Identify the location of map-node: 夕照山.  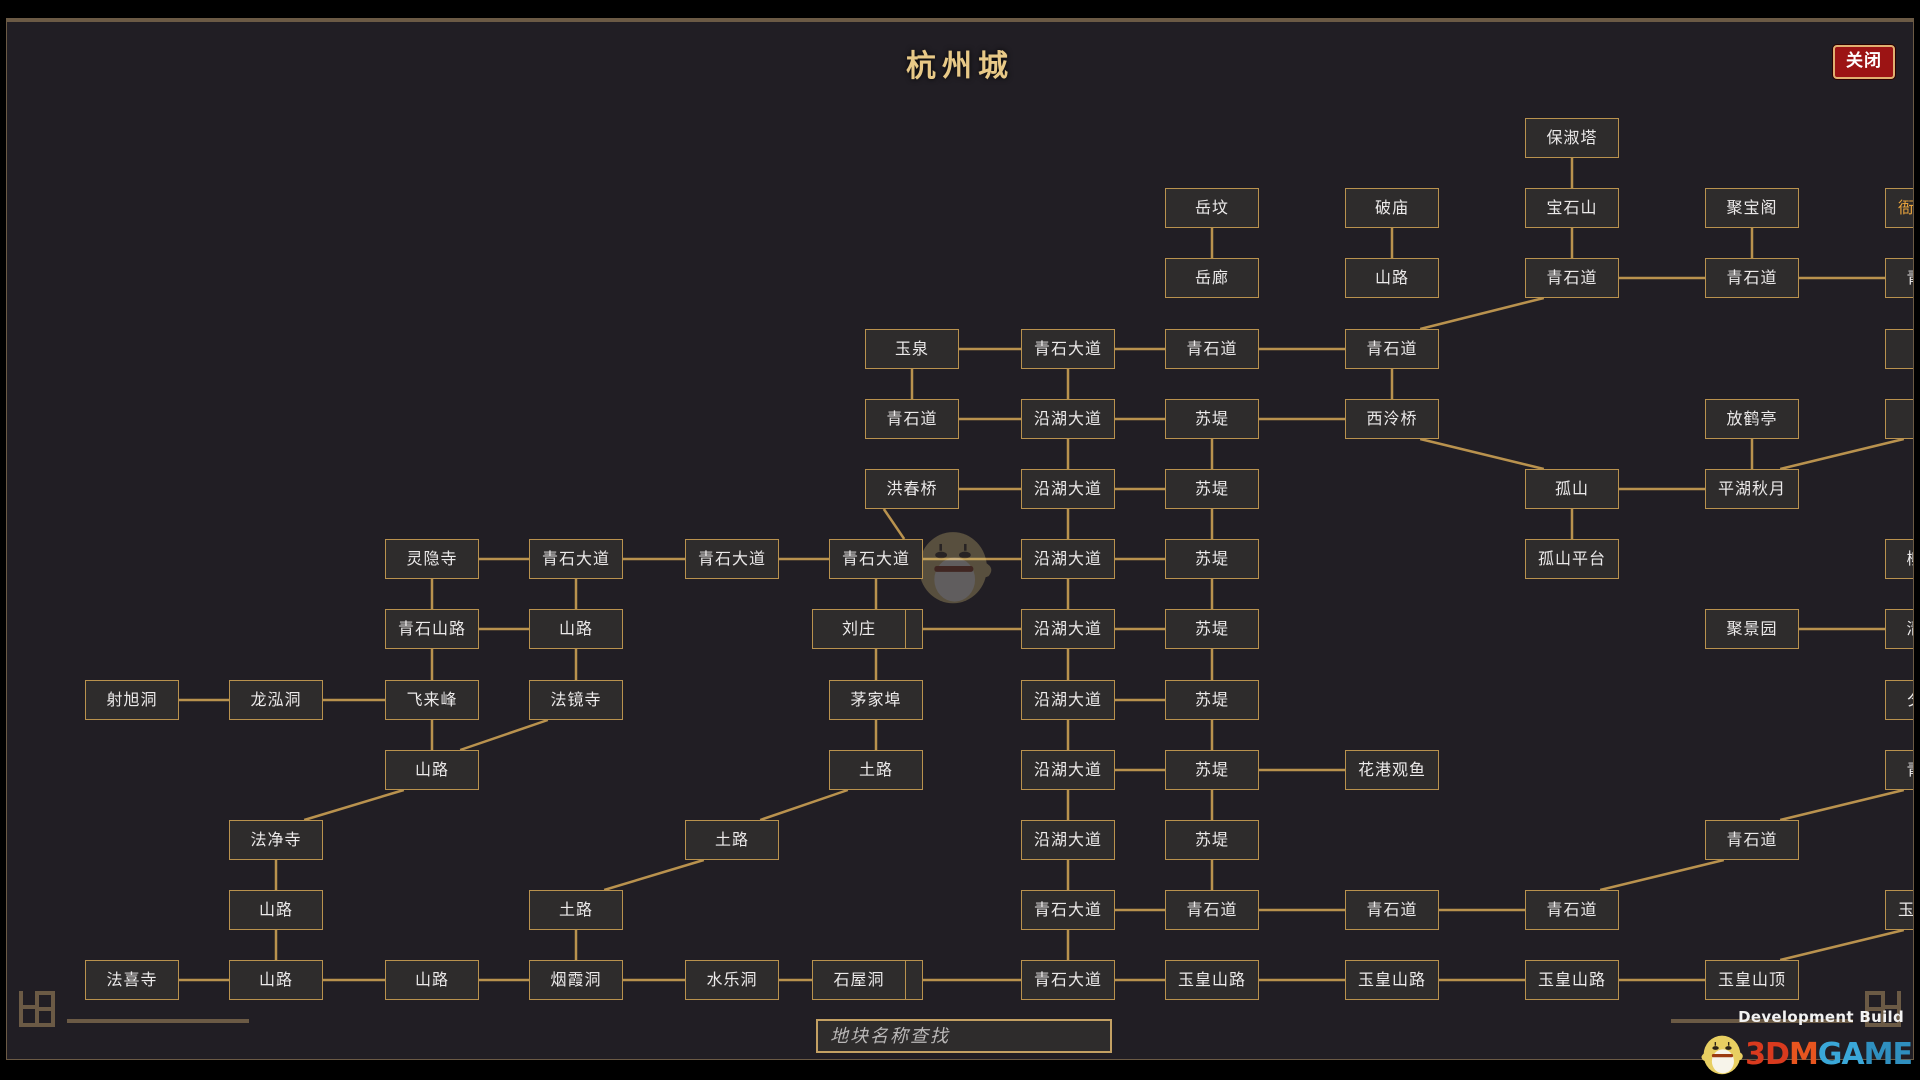
(1899, 700).